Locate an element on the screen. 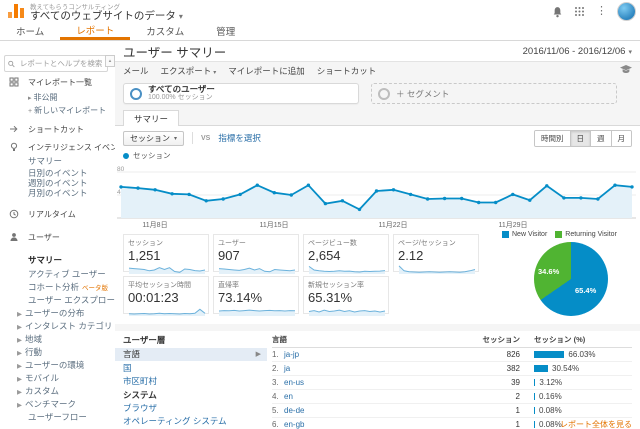  sidebar-item-cohort-analysis: コホート分析 ベータ版 is located at coordinates (57, 287).